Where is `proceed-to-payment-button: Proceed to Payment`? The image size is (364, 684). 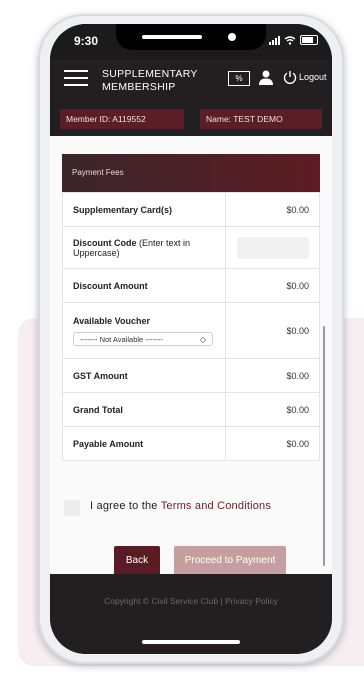
proceed-to-payment-button: Proceed to Payment is located at coordinates (230, 561).